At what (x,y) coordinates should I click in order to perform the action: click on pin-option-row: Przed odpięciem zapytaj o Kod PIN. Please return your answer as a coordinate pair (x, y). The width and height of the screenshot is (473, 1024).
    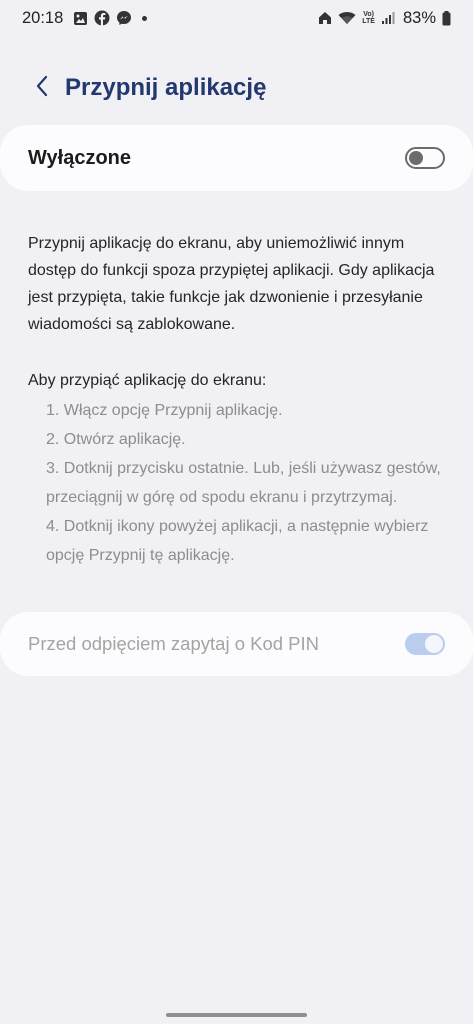
    Looking at the image, I should click on (236, 644).